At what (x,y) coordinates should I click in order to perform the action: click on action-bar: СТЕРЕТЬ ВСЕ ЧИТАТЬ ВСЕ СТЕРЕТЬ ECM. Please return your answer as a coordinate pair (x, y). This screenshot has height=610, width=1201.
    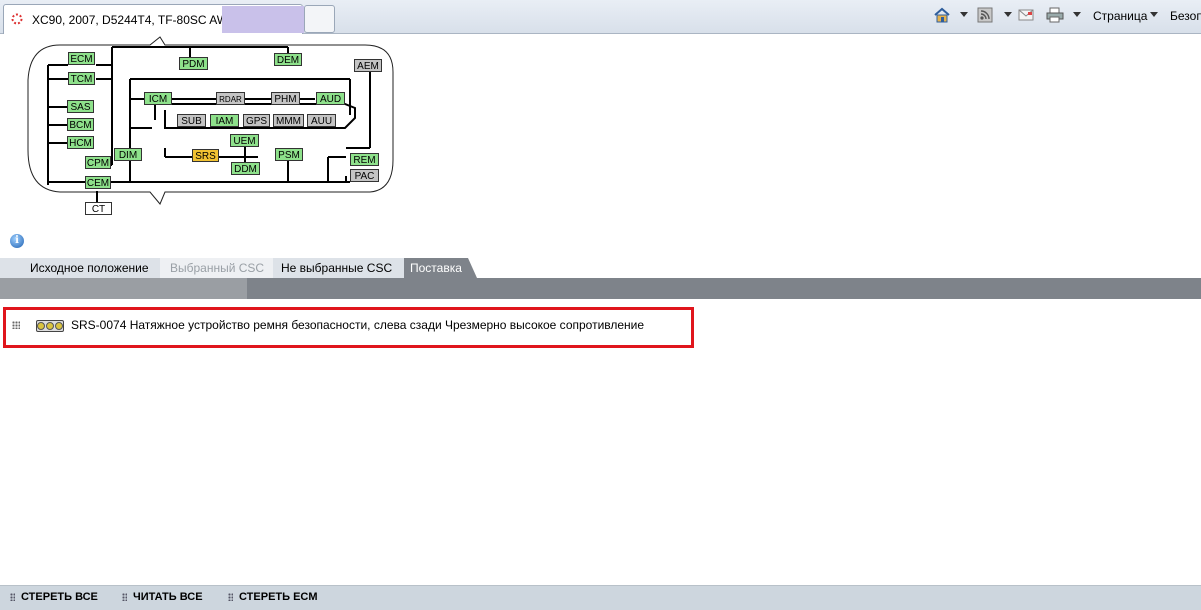
    Looking at the image, I should click on (600, 597).